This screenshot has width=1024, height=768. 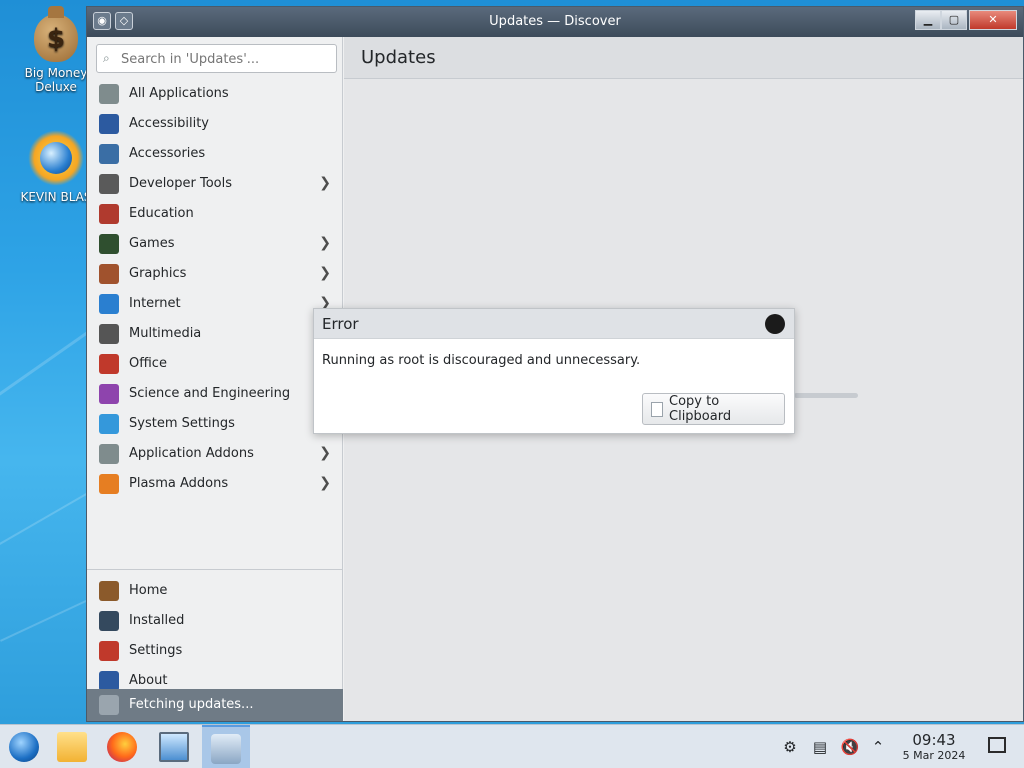 What do you see at coordinates (181, 183) in the screenshot?
I see `sidebar-item-label: Developer Tools` at bounding box center [181, 183].